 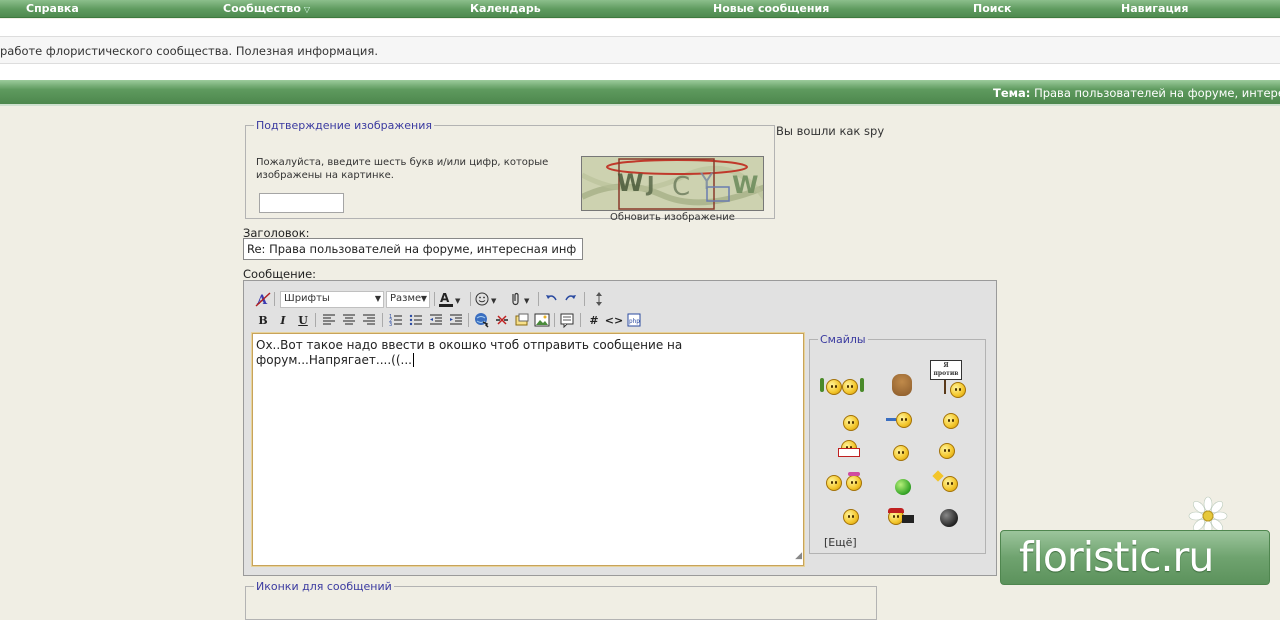 What do you see at coordinates (522, 320) in the screenshot?
I see `insert-email-icon` at bounding box center [522, 320].